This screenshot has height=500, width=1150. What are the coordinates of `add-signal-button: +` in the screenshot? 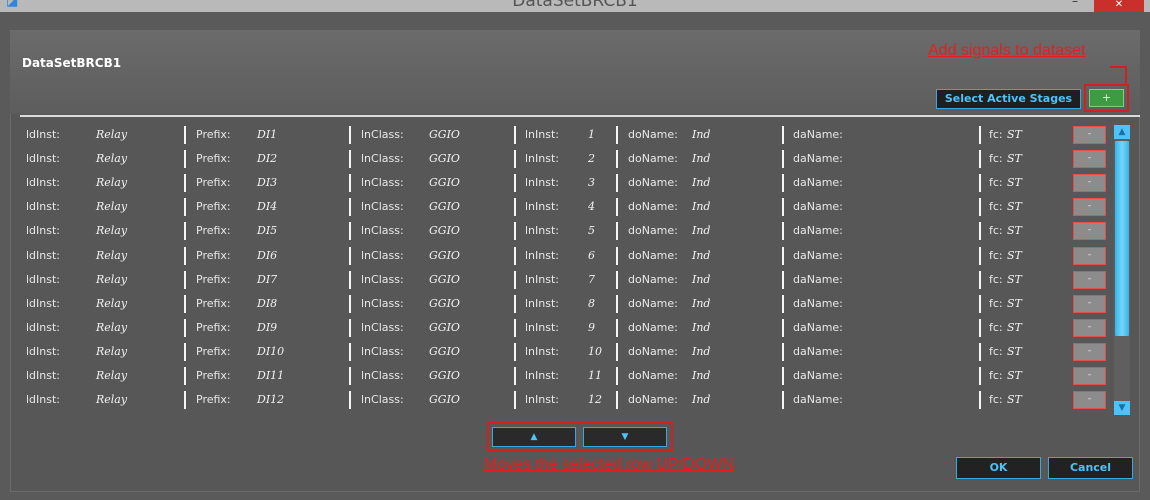 It's located at (1106, 98).